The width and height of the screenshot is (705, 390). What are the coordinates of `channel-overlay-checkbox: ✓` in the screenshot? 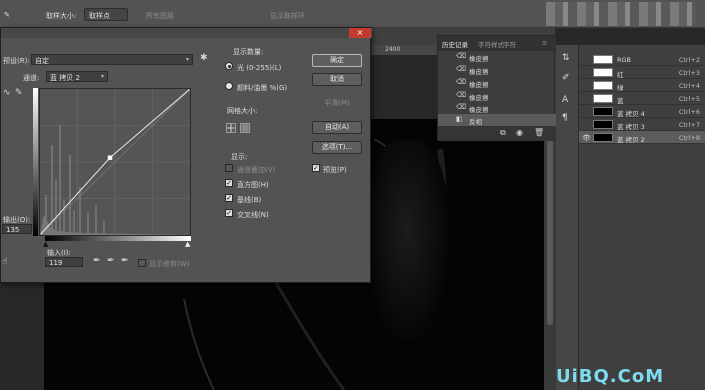 It's located at (229, 168).